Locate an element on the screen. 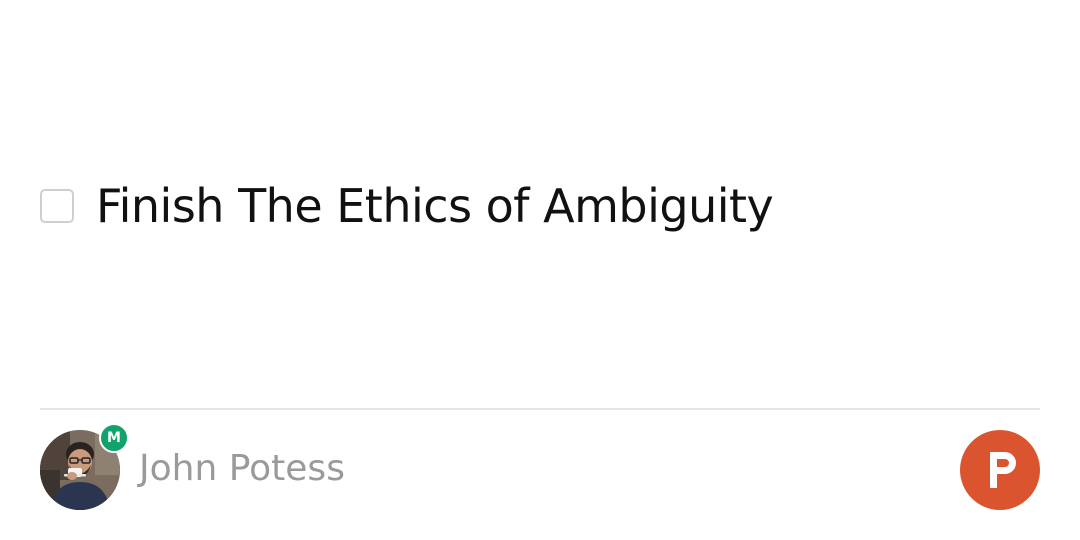  task-title: Finish The Ethics of Ambiguity is located at coordinates (435, 206).